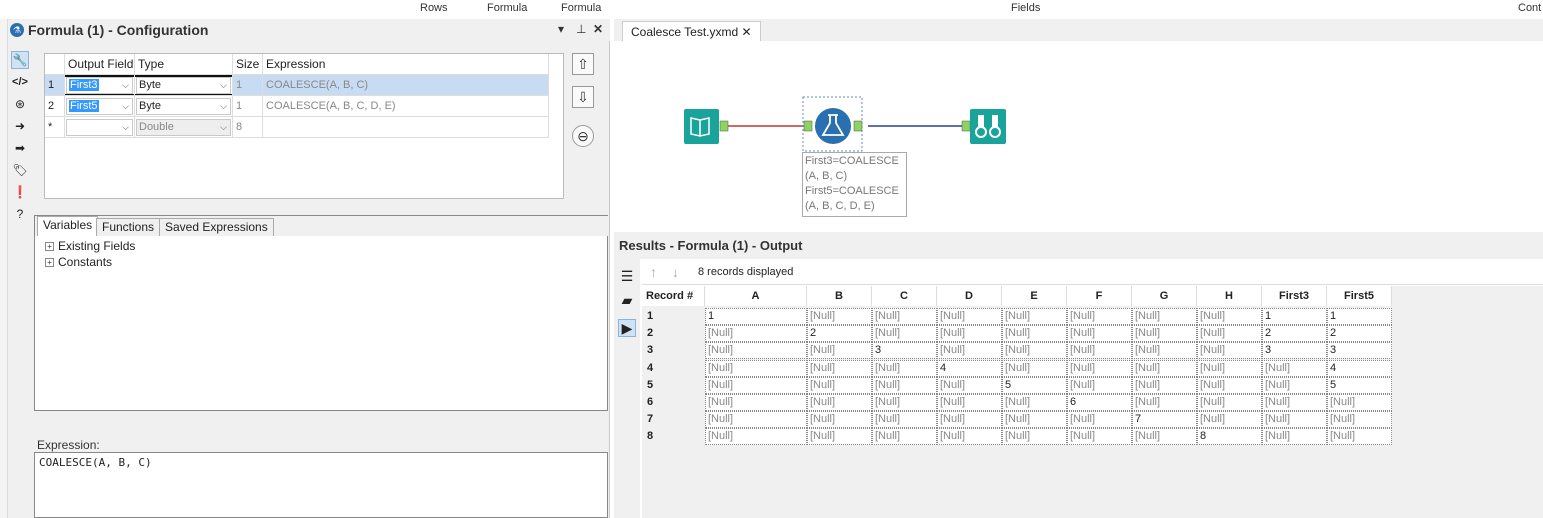  What do you see at coordinates (248, 127) in the screenshot?
I see `size-cell: 8` at bounding box center [248, 127].